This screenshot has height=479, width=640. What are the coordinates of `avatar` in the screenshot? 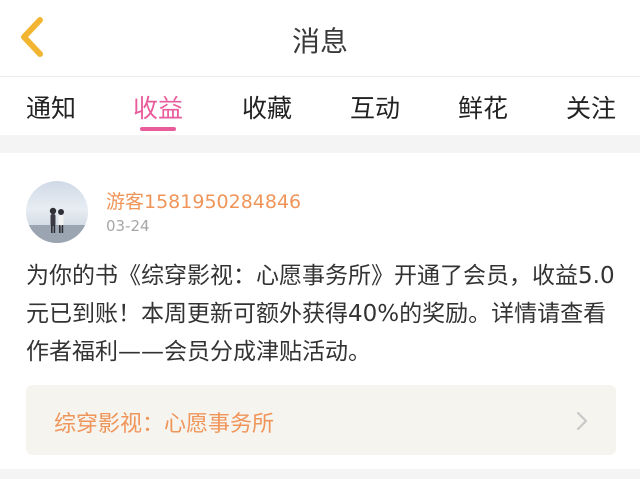 It's located at (57, 212).